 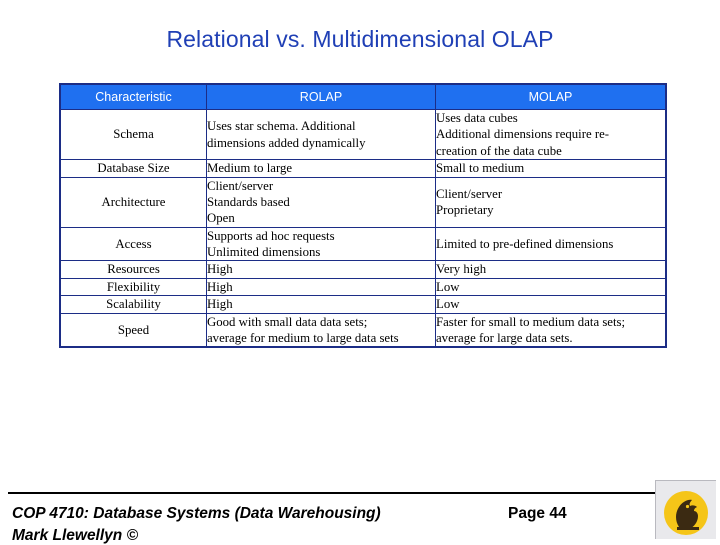 What do you see at coordinates (250, 168) in the screenshot?
I see `text-line: Medium to large` at bounding box center [250, 168].